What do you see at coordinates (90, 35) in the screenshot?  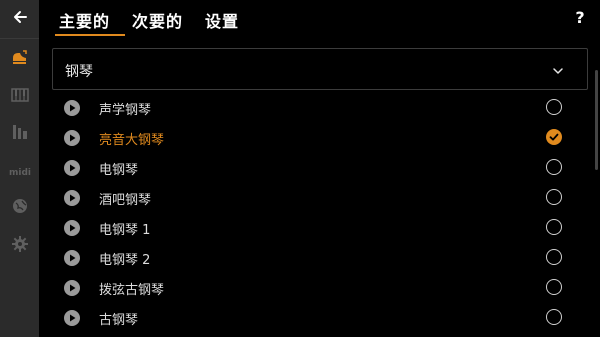 I see `active-tab-indicator` at bounding box center [90, 35].